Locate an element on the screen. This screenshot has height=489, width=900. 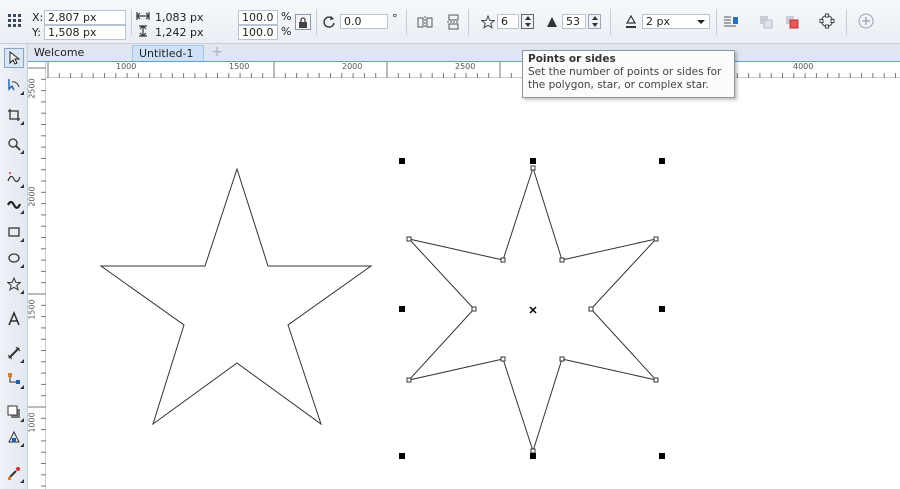
dimension-tool-icon is located at coordinates (14, 353).